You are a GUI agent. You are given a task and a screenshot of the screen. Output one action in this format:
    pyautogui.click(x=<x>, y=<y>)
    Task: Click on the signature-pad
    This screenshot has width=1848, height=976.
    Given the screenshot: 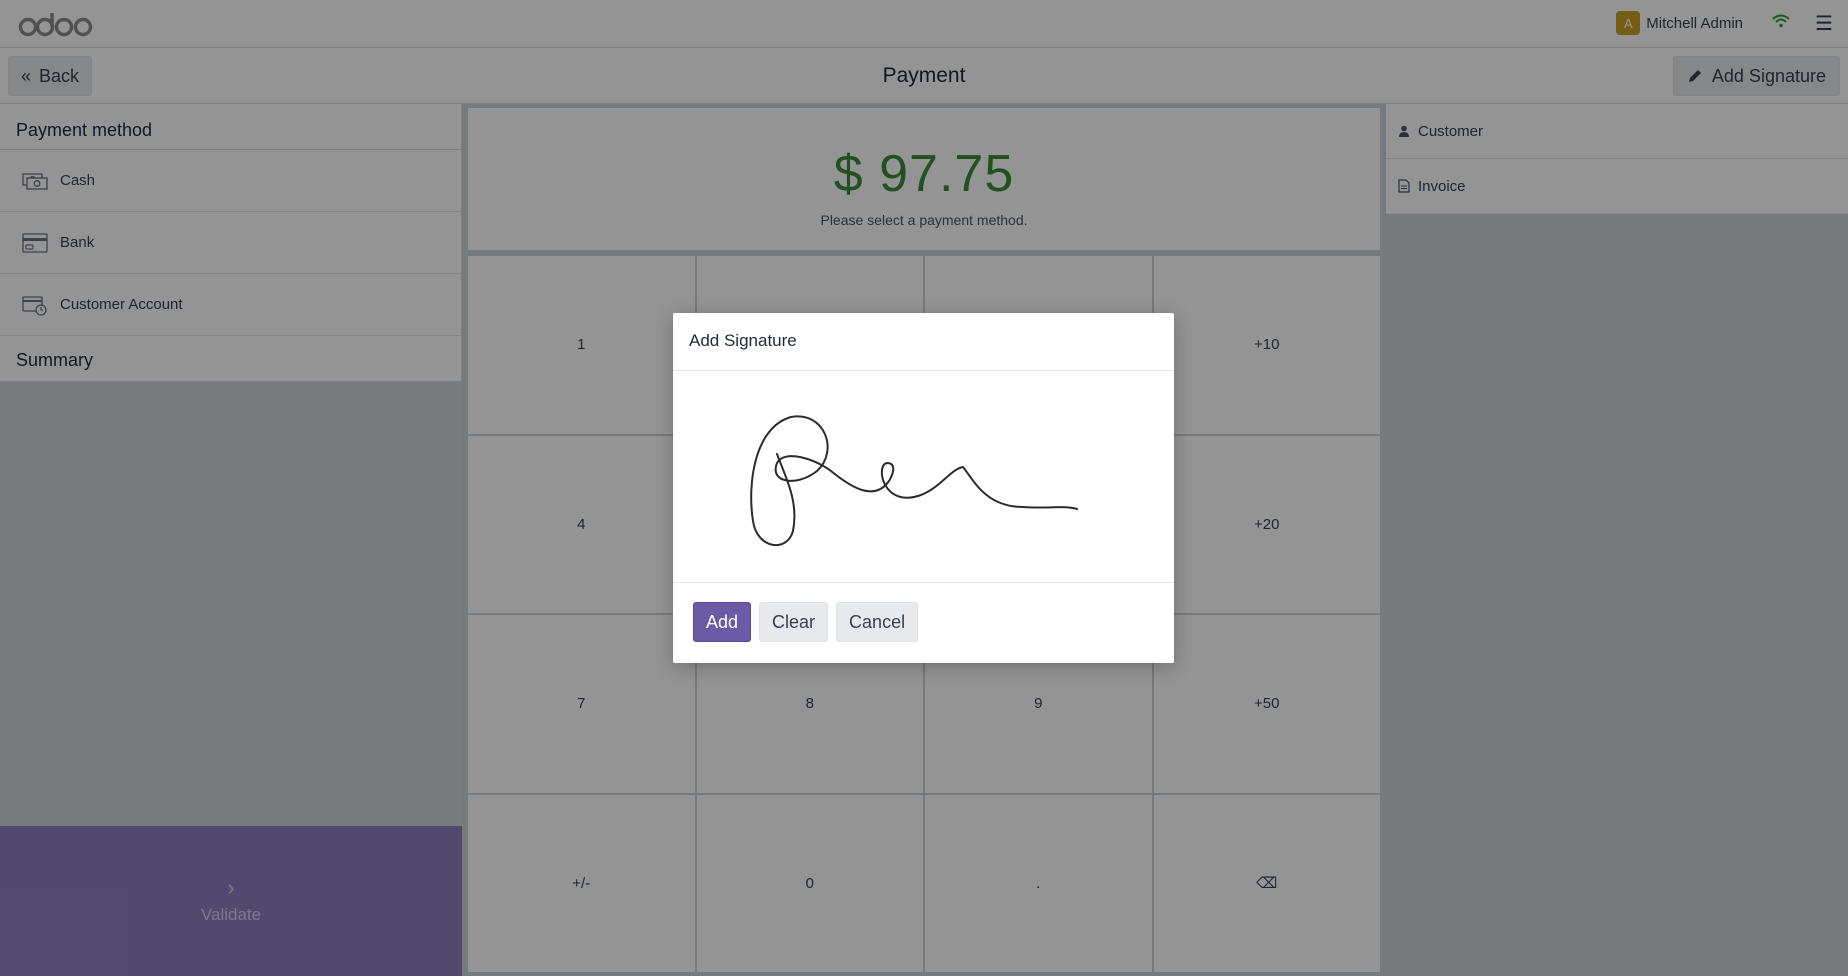 What is the action you would take?
    pyautogui.click(x=923, y=477)
    